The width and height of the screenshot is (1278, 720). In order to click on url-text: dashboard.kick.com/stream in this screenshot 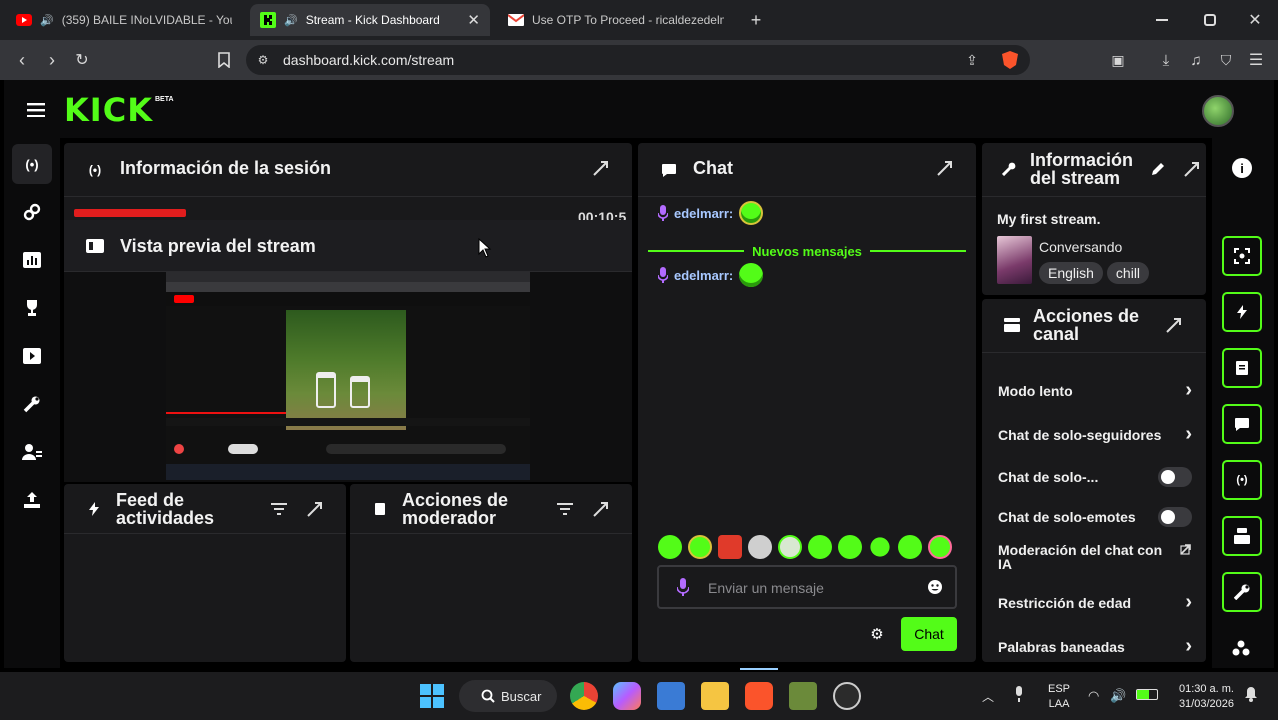, I will do `click(368, 60)`.